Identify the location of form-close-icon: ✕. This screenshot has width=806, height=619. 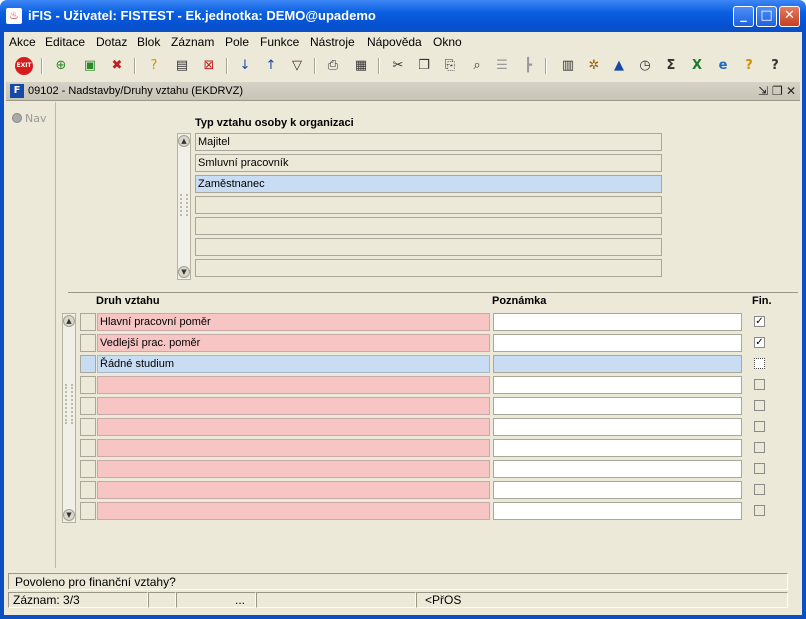
(791, 91).